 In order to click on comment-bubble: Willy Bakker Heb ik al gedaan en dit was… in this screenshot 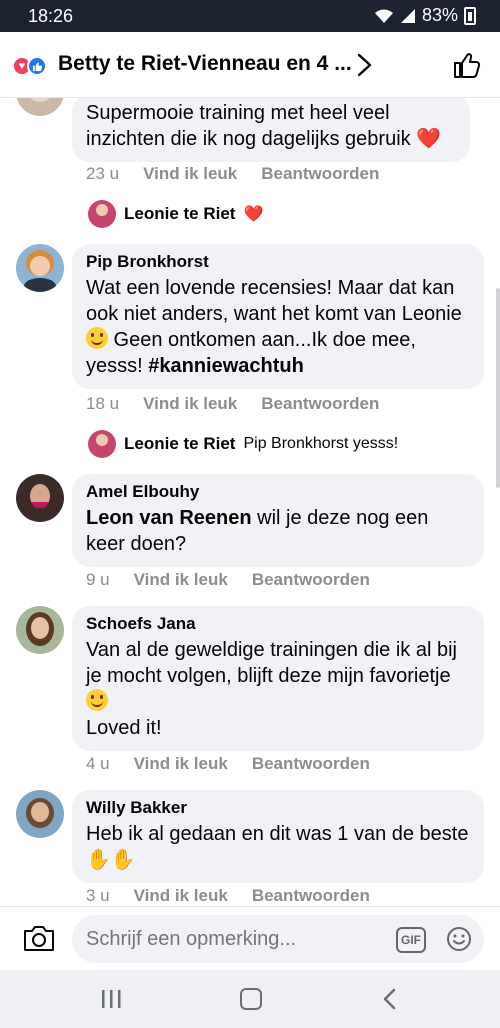, I will do `click(278, 836)`.